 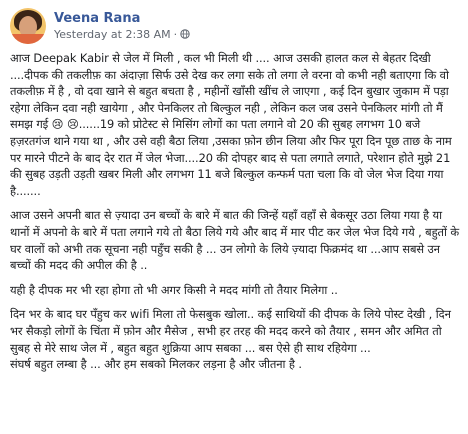 What do you see at coordinates (185, 34) in the screenshot?
I see `globe-icon` at bounding box center [185, 34].